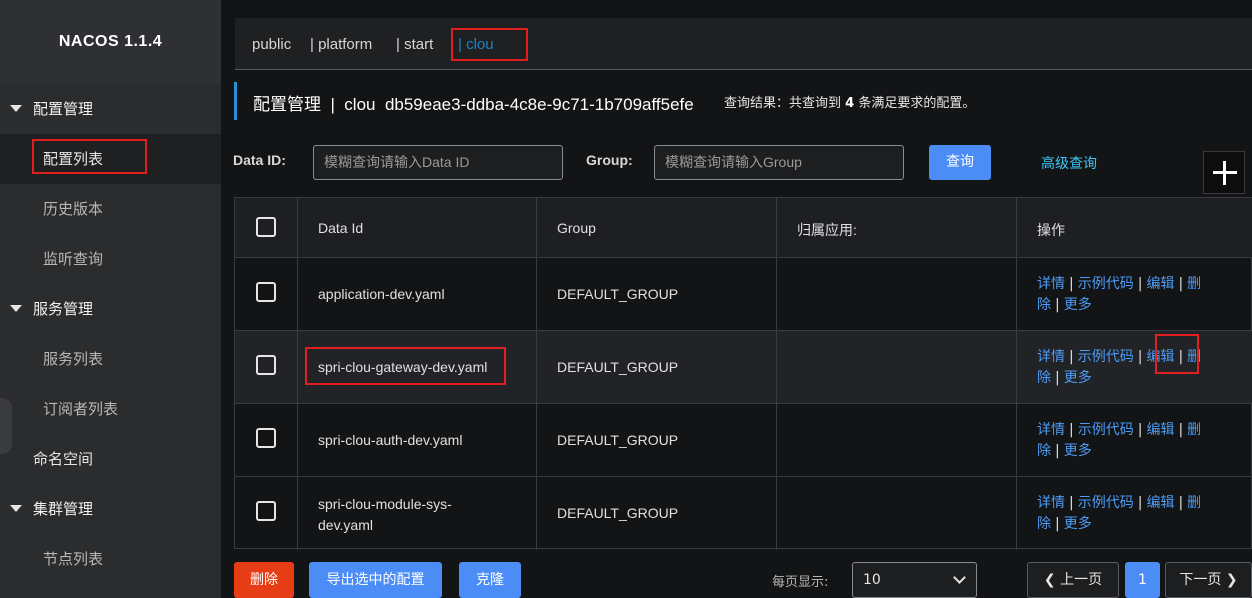 The width and height of the screenshot is (1252, 598). Describe the element at coordinates (345, 525) in the screenshot. I see `data-id-line: dev.yaml` at that location.